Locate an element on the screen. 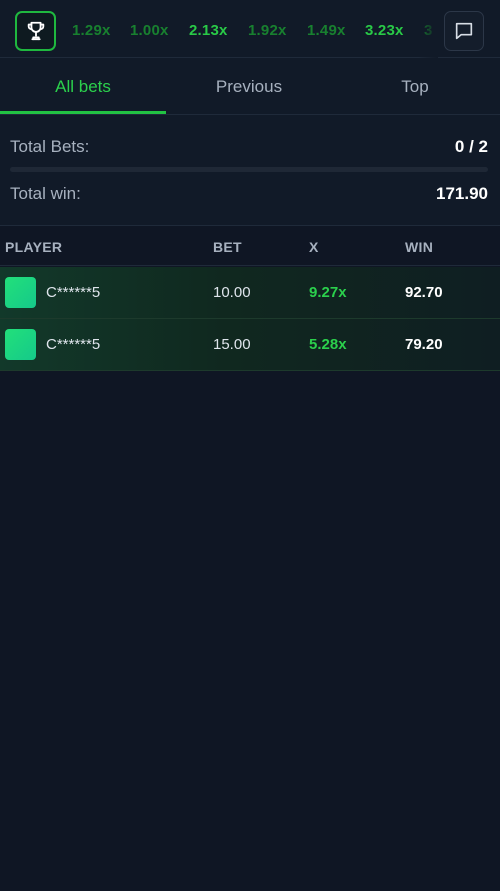  table-row: C******5 10.00 9.27x 92.70 is located at coordinates (250, 293).